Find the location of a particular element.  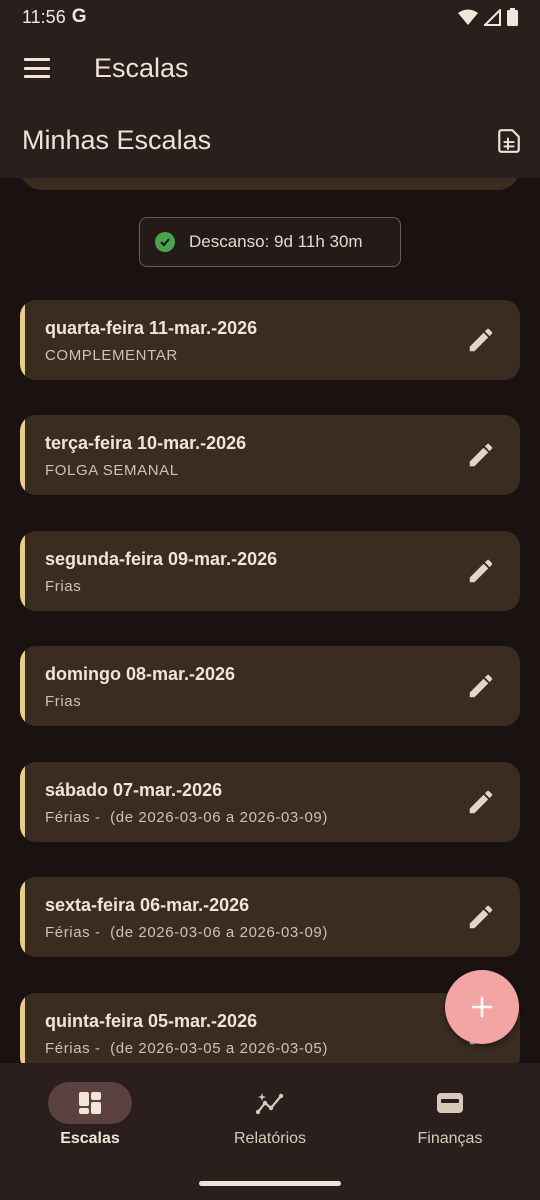

card-description: Férias - (de 2026-03-05 a 2026-03-05) is located at coordinates (186, 1048).